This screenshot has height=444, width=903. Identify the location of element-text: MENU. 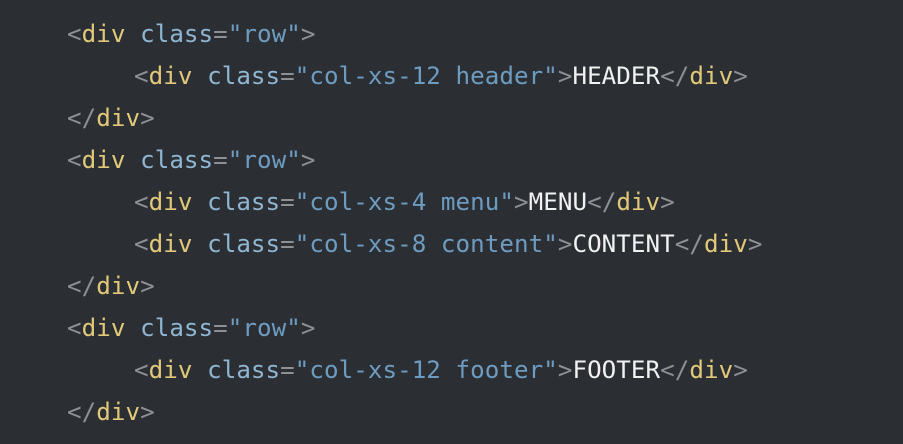
(558, 202).